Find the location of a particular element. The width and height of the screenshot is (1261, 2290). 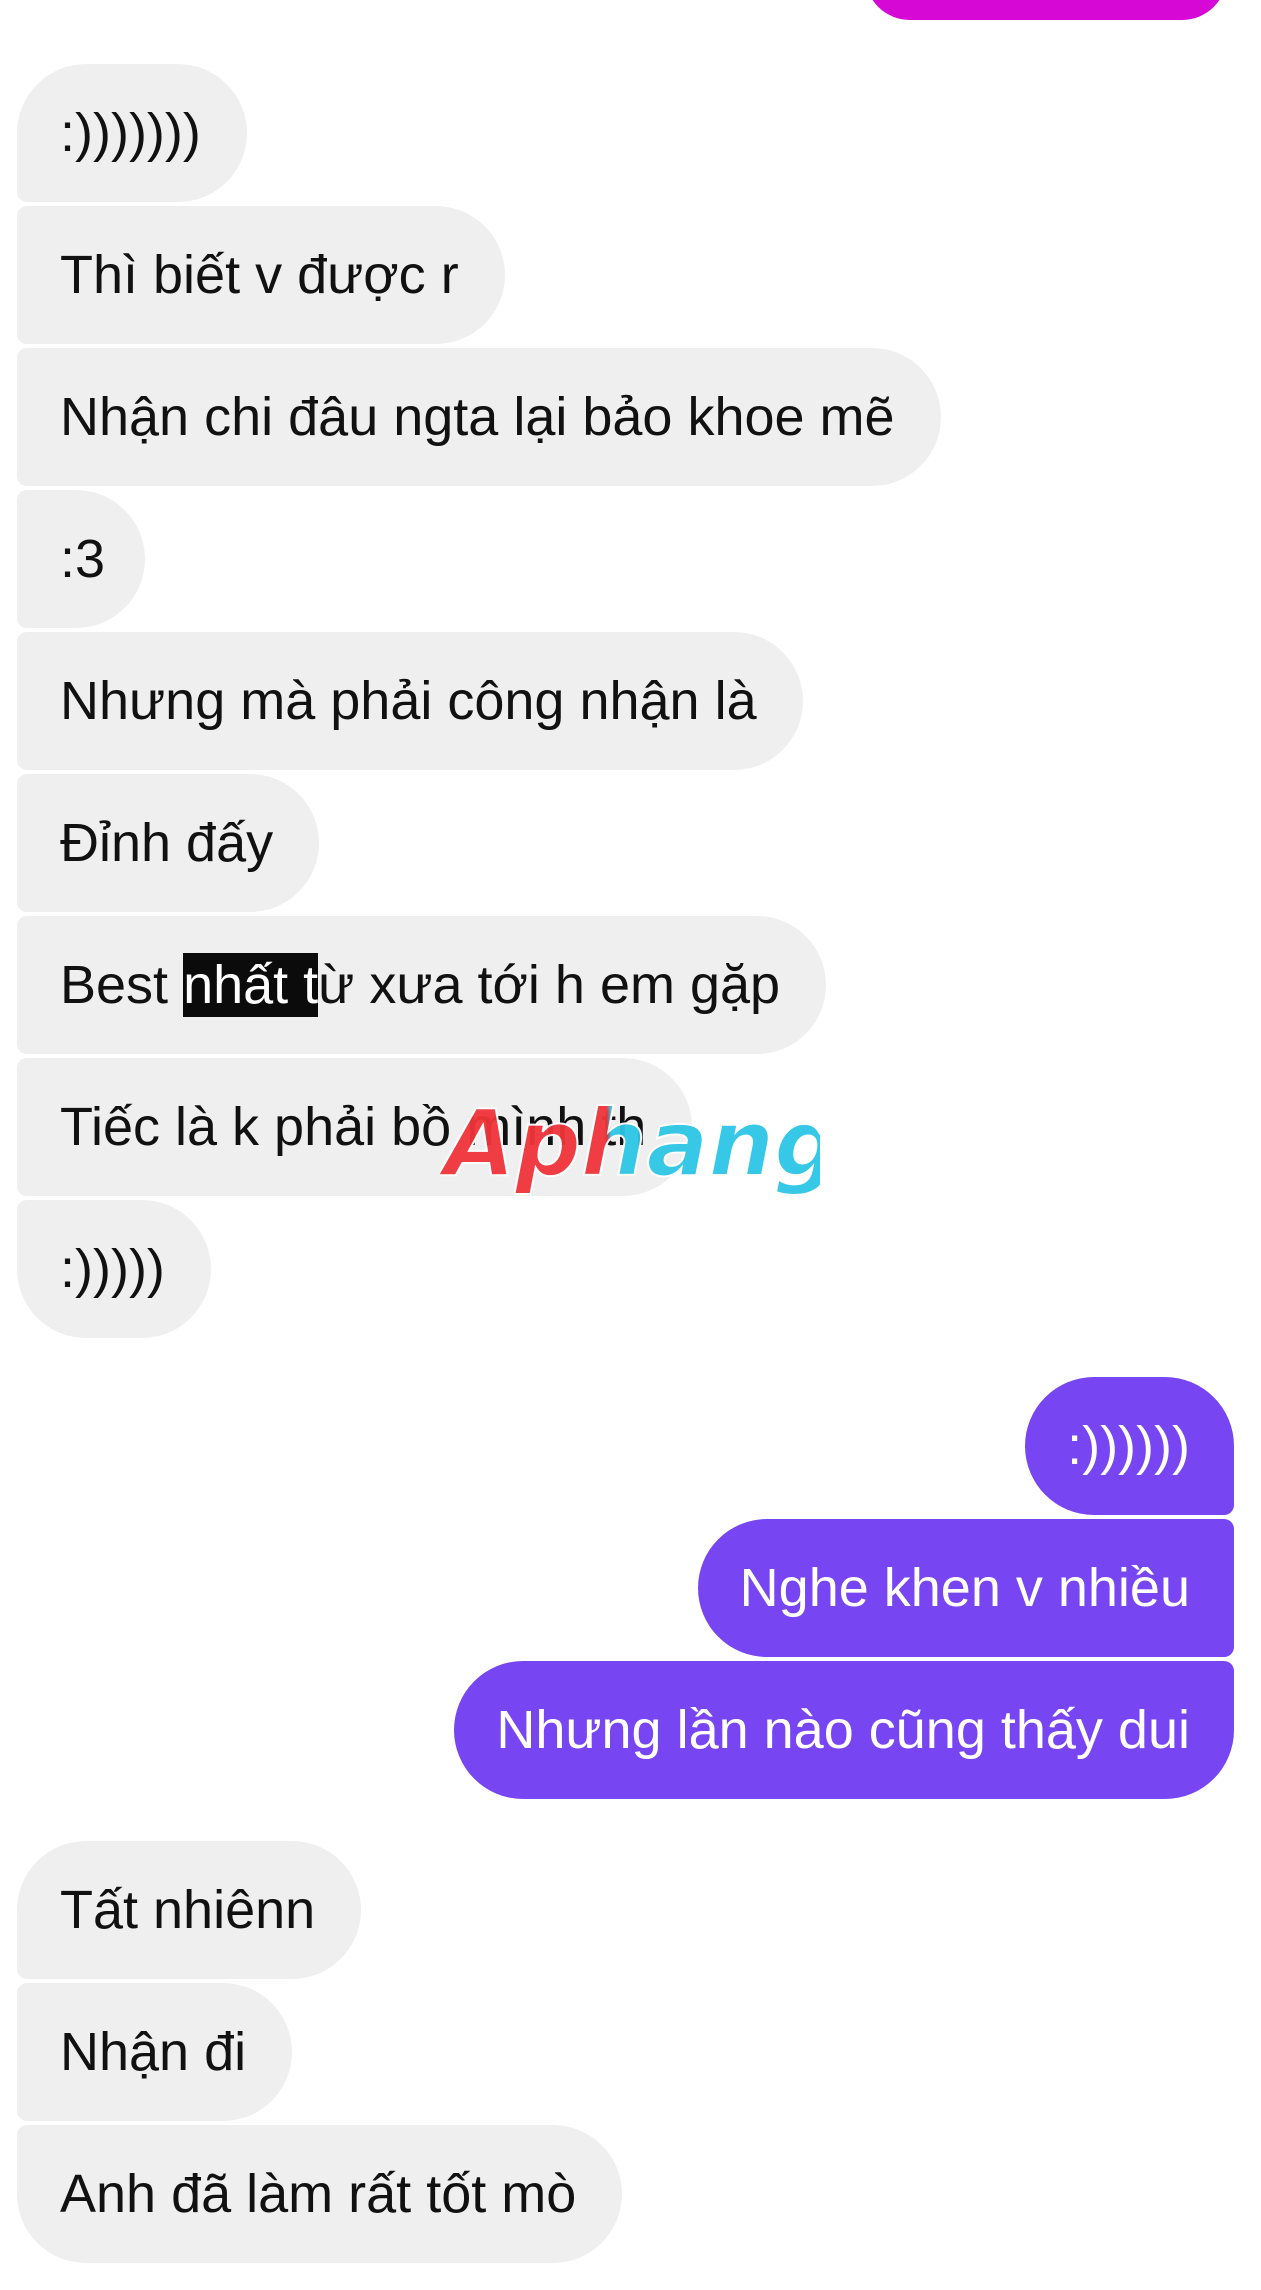

outgoing-bubble-partial is located at coordinates (1046, 10).